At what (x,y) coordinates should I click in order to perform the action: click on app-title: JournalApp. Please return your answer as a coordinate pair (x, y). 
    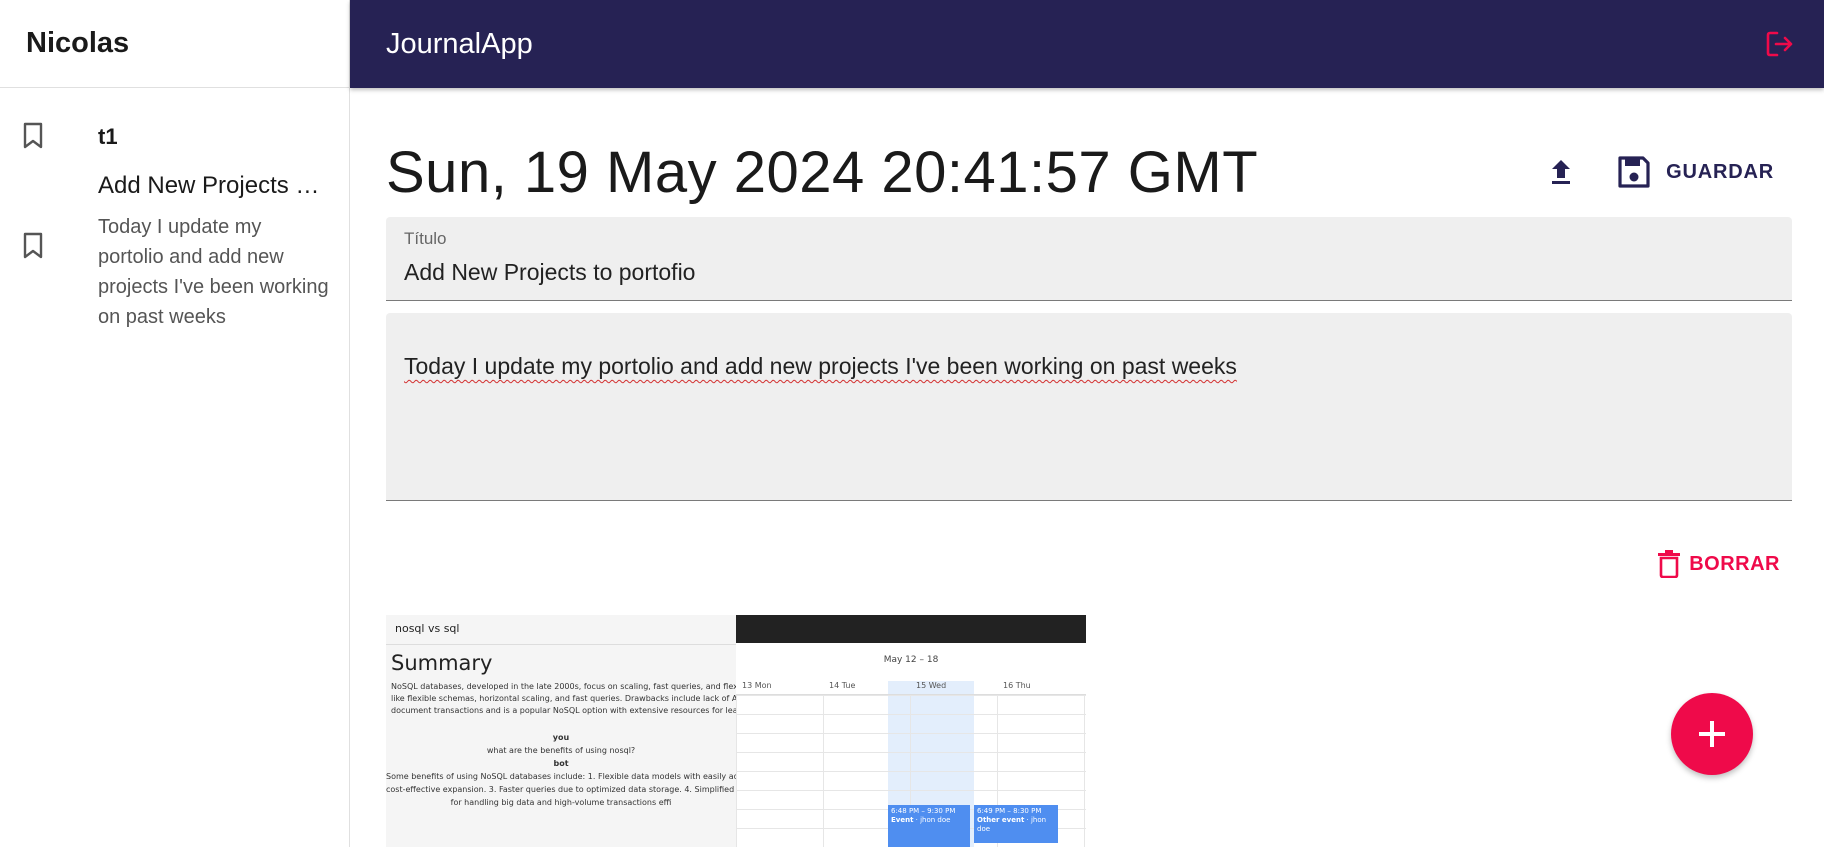
    Looking at the image, I should click on (459, 43).